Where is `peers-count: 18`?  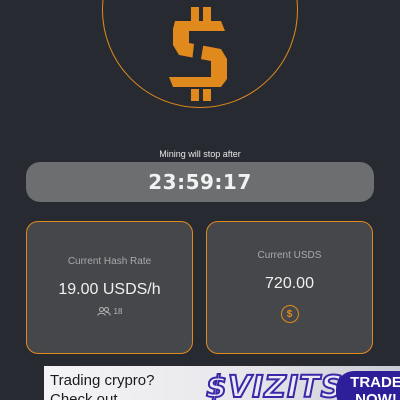 peers-count: 18 is located at coordinates (109, 311).